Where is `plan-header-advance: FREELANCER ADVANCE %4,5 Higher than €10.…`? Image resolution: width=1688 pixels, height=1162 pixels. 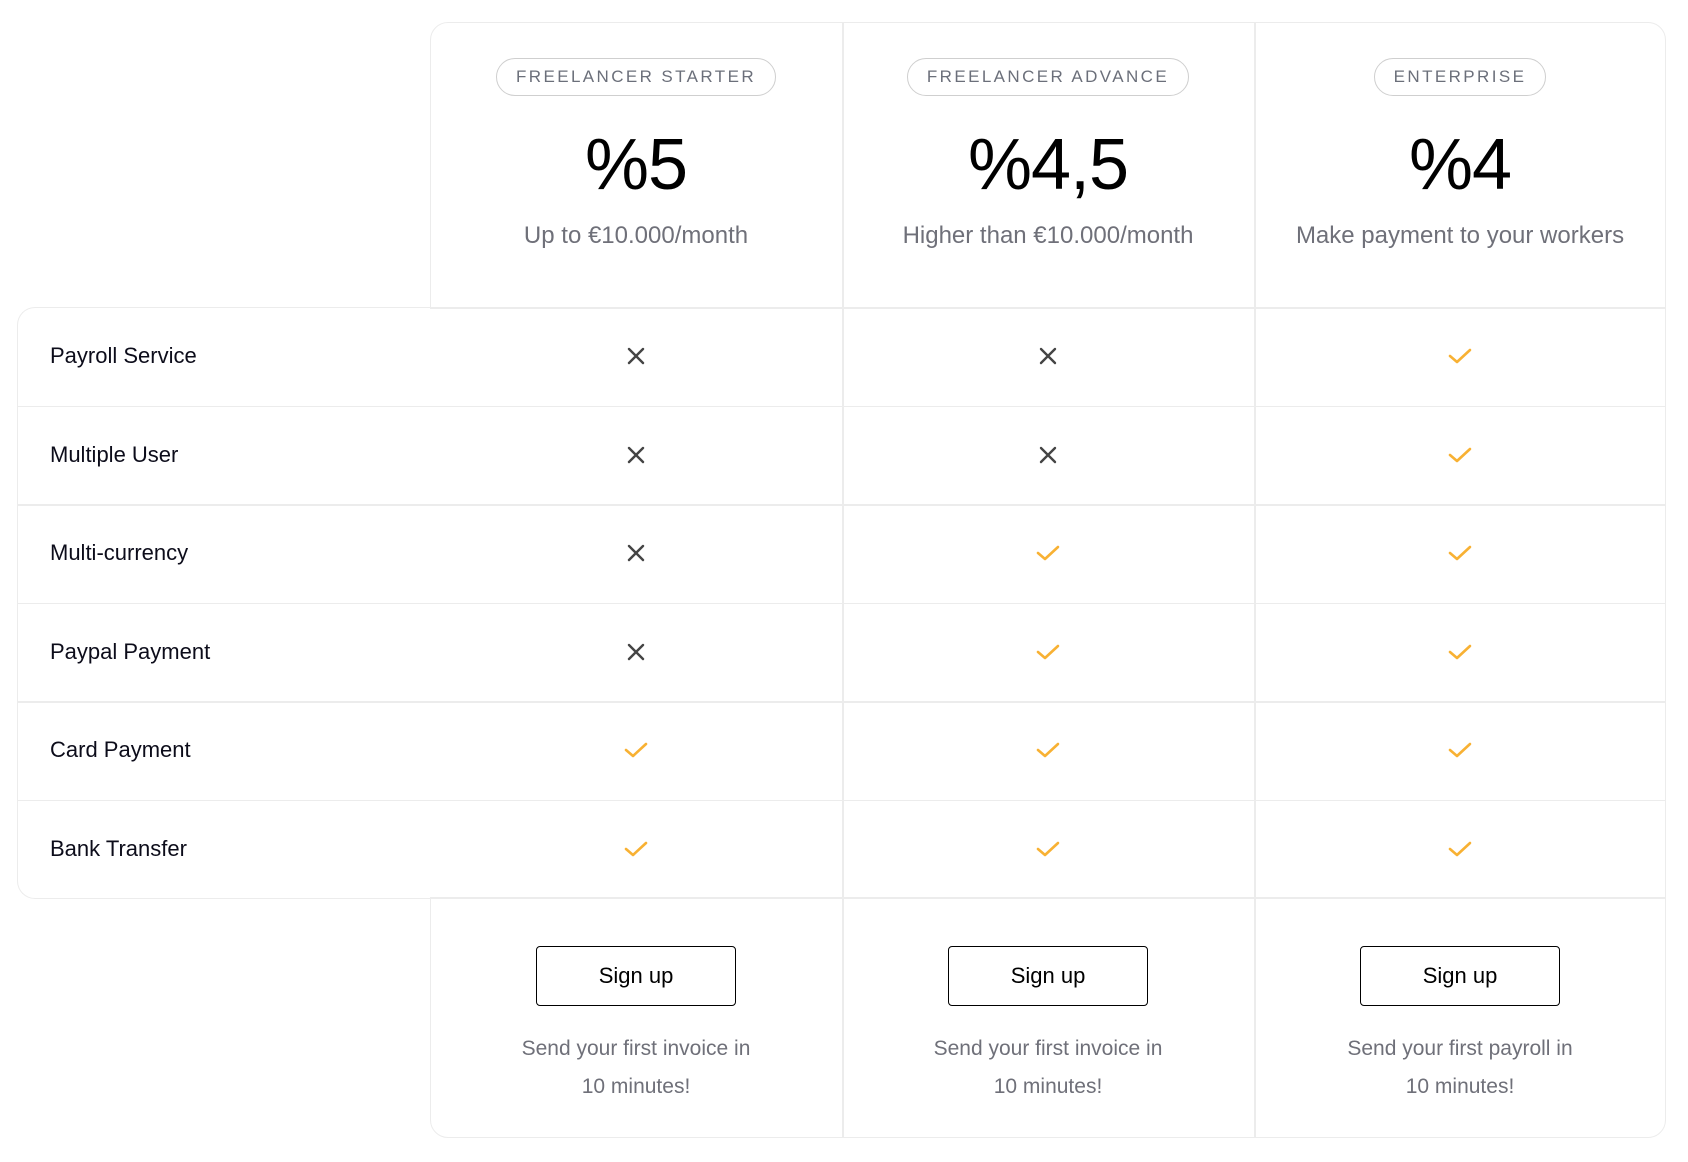
plan-header-advance: FREELANCER ADVANCE %4,5 Higher than €10.… is located at coordinates (1048, 164).